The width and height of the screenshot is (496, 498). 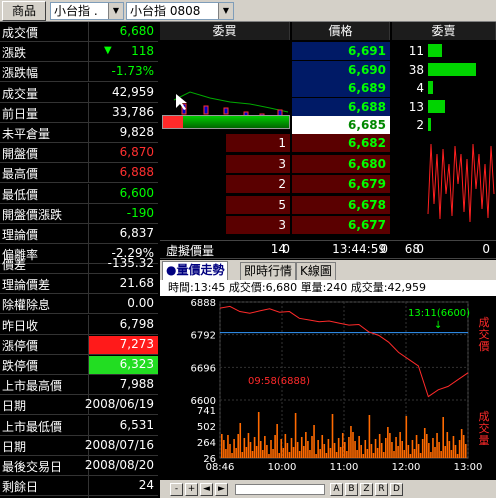 I want to click on quote-row: 理論價差 21.68, so click(x=79, y=284).